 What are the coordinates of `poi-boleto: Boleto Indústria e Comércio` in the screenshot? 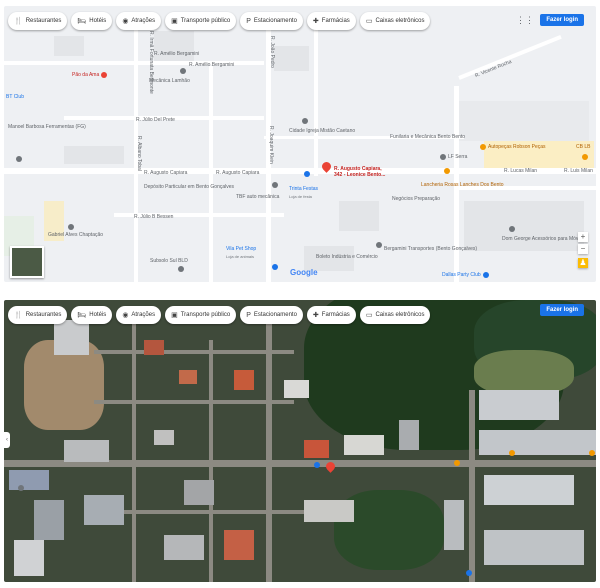 It's located at (347, 257).